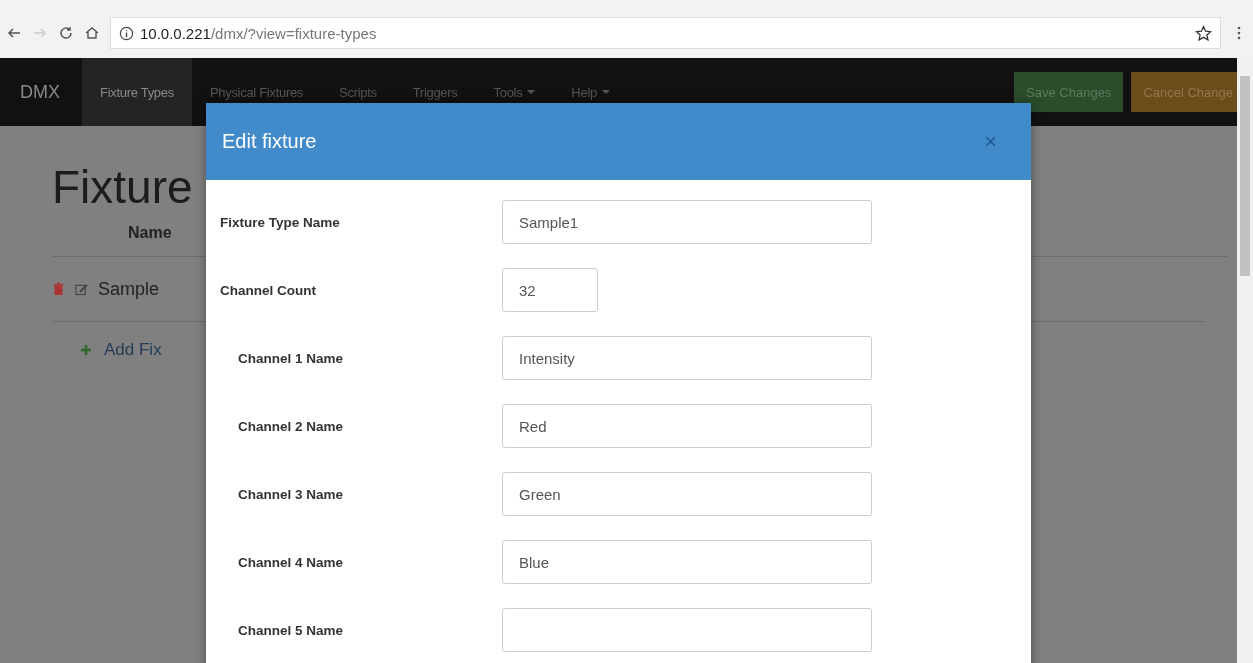 This screenshot has height=663, width=1253. I want to click on field-label: Channel 3 Name, so click(291, 494).